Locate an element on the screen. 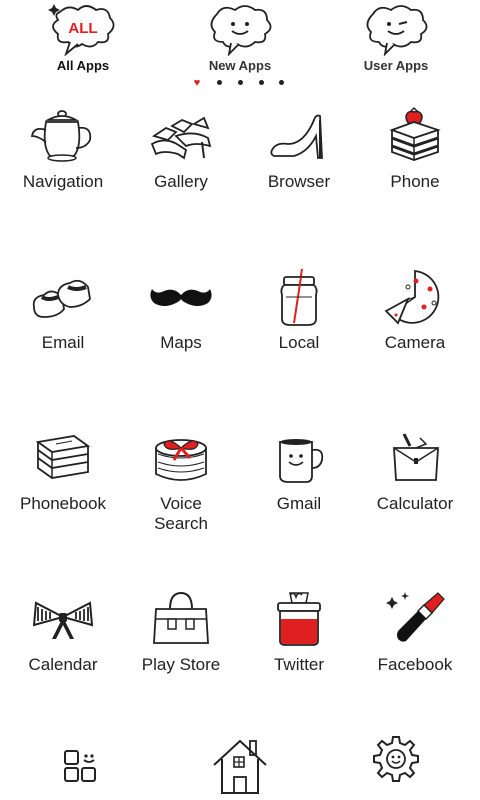 The image size is (480, 800). app-label: Camera is located at coordinates (415, 342).